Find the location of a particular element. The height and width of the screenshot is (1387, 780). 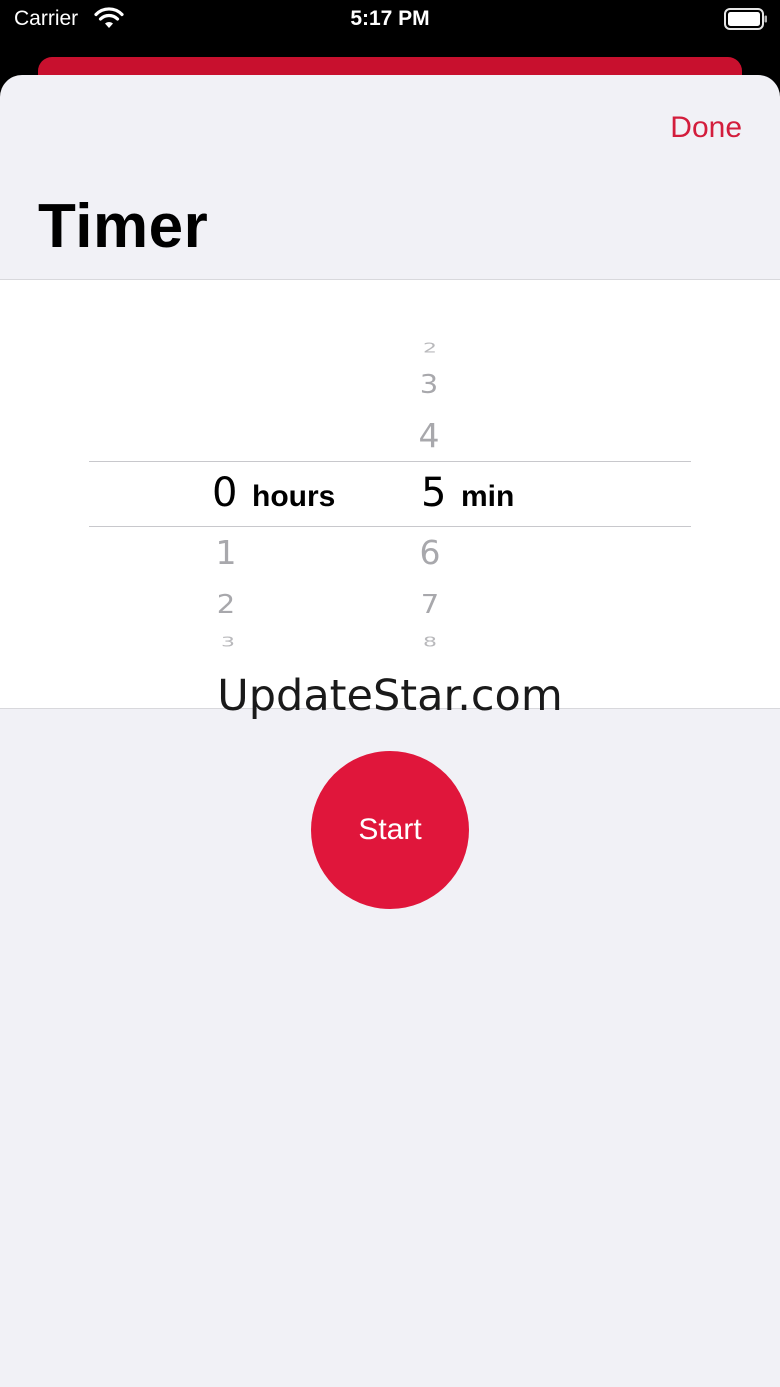

watermark-text: UpdateStar.com is located at coordinates (390, 696).